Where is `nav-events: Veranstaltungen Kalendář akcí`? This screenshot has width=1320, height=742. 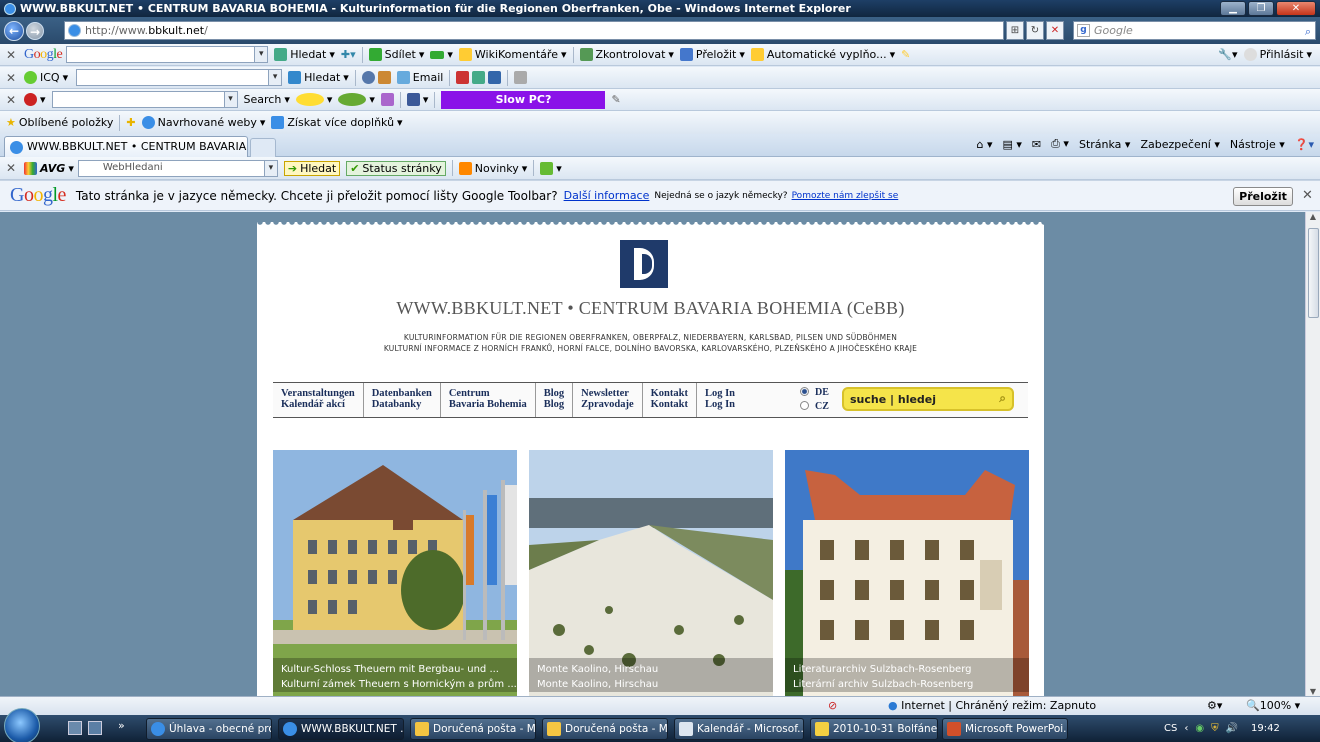
nav-events: Veranstaltungen Kalendář akcí is located at coordinates (318, 400).